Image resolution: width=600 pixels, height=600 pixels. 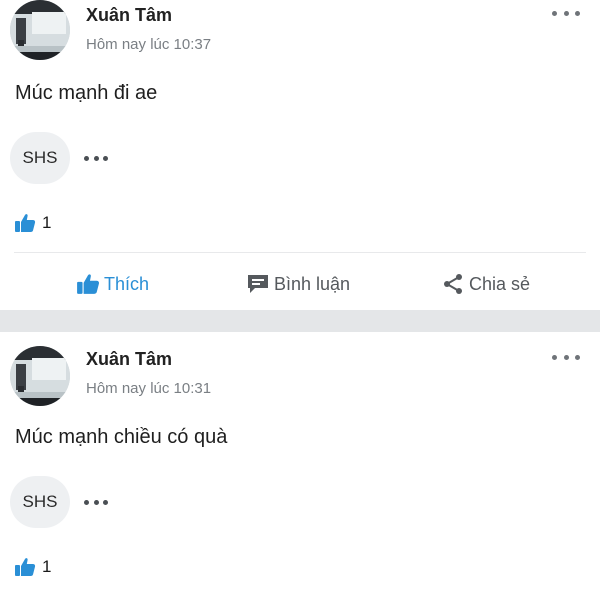 I want to click on post-text: Múc mạnh đi ae, so click(x=86, y=93).